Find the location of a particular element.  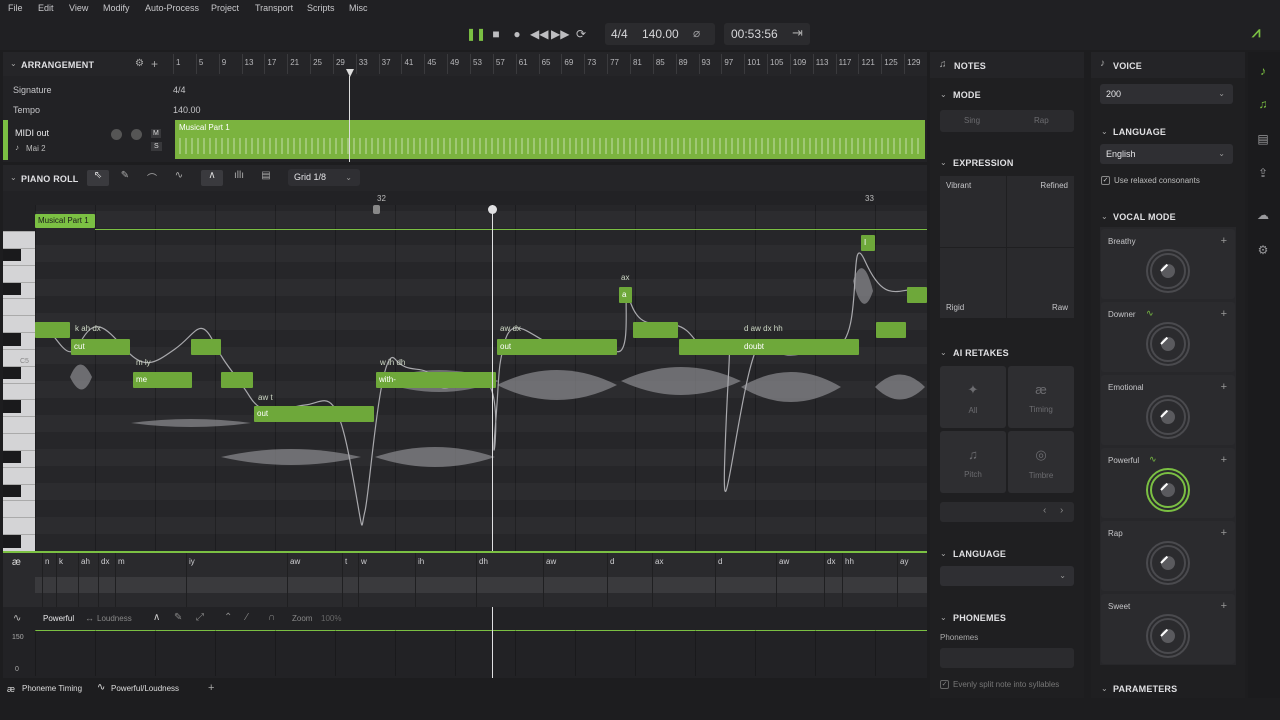

phoneme-label: ax is located at coordinates (659, 561).